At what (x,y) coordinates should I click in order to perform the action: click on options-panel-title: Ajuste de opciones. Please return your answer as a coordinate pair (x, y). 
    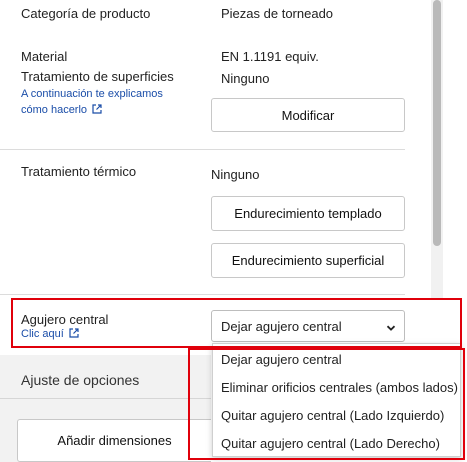
    Looking at the image, I should click on (80, 380).